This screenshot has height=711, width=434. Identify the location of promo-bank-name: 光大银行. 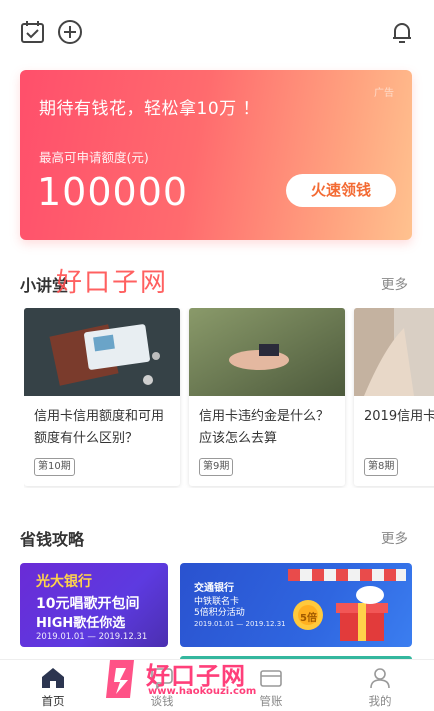
(64, 582).